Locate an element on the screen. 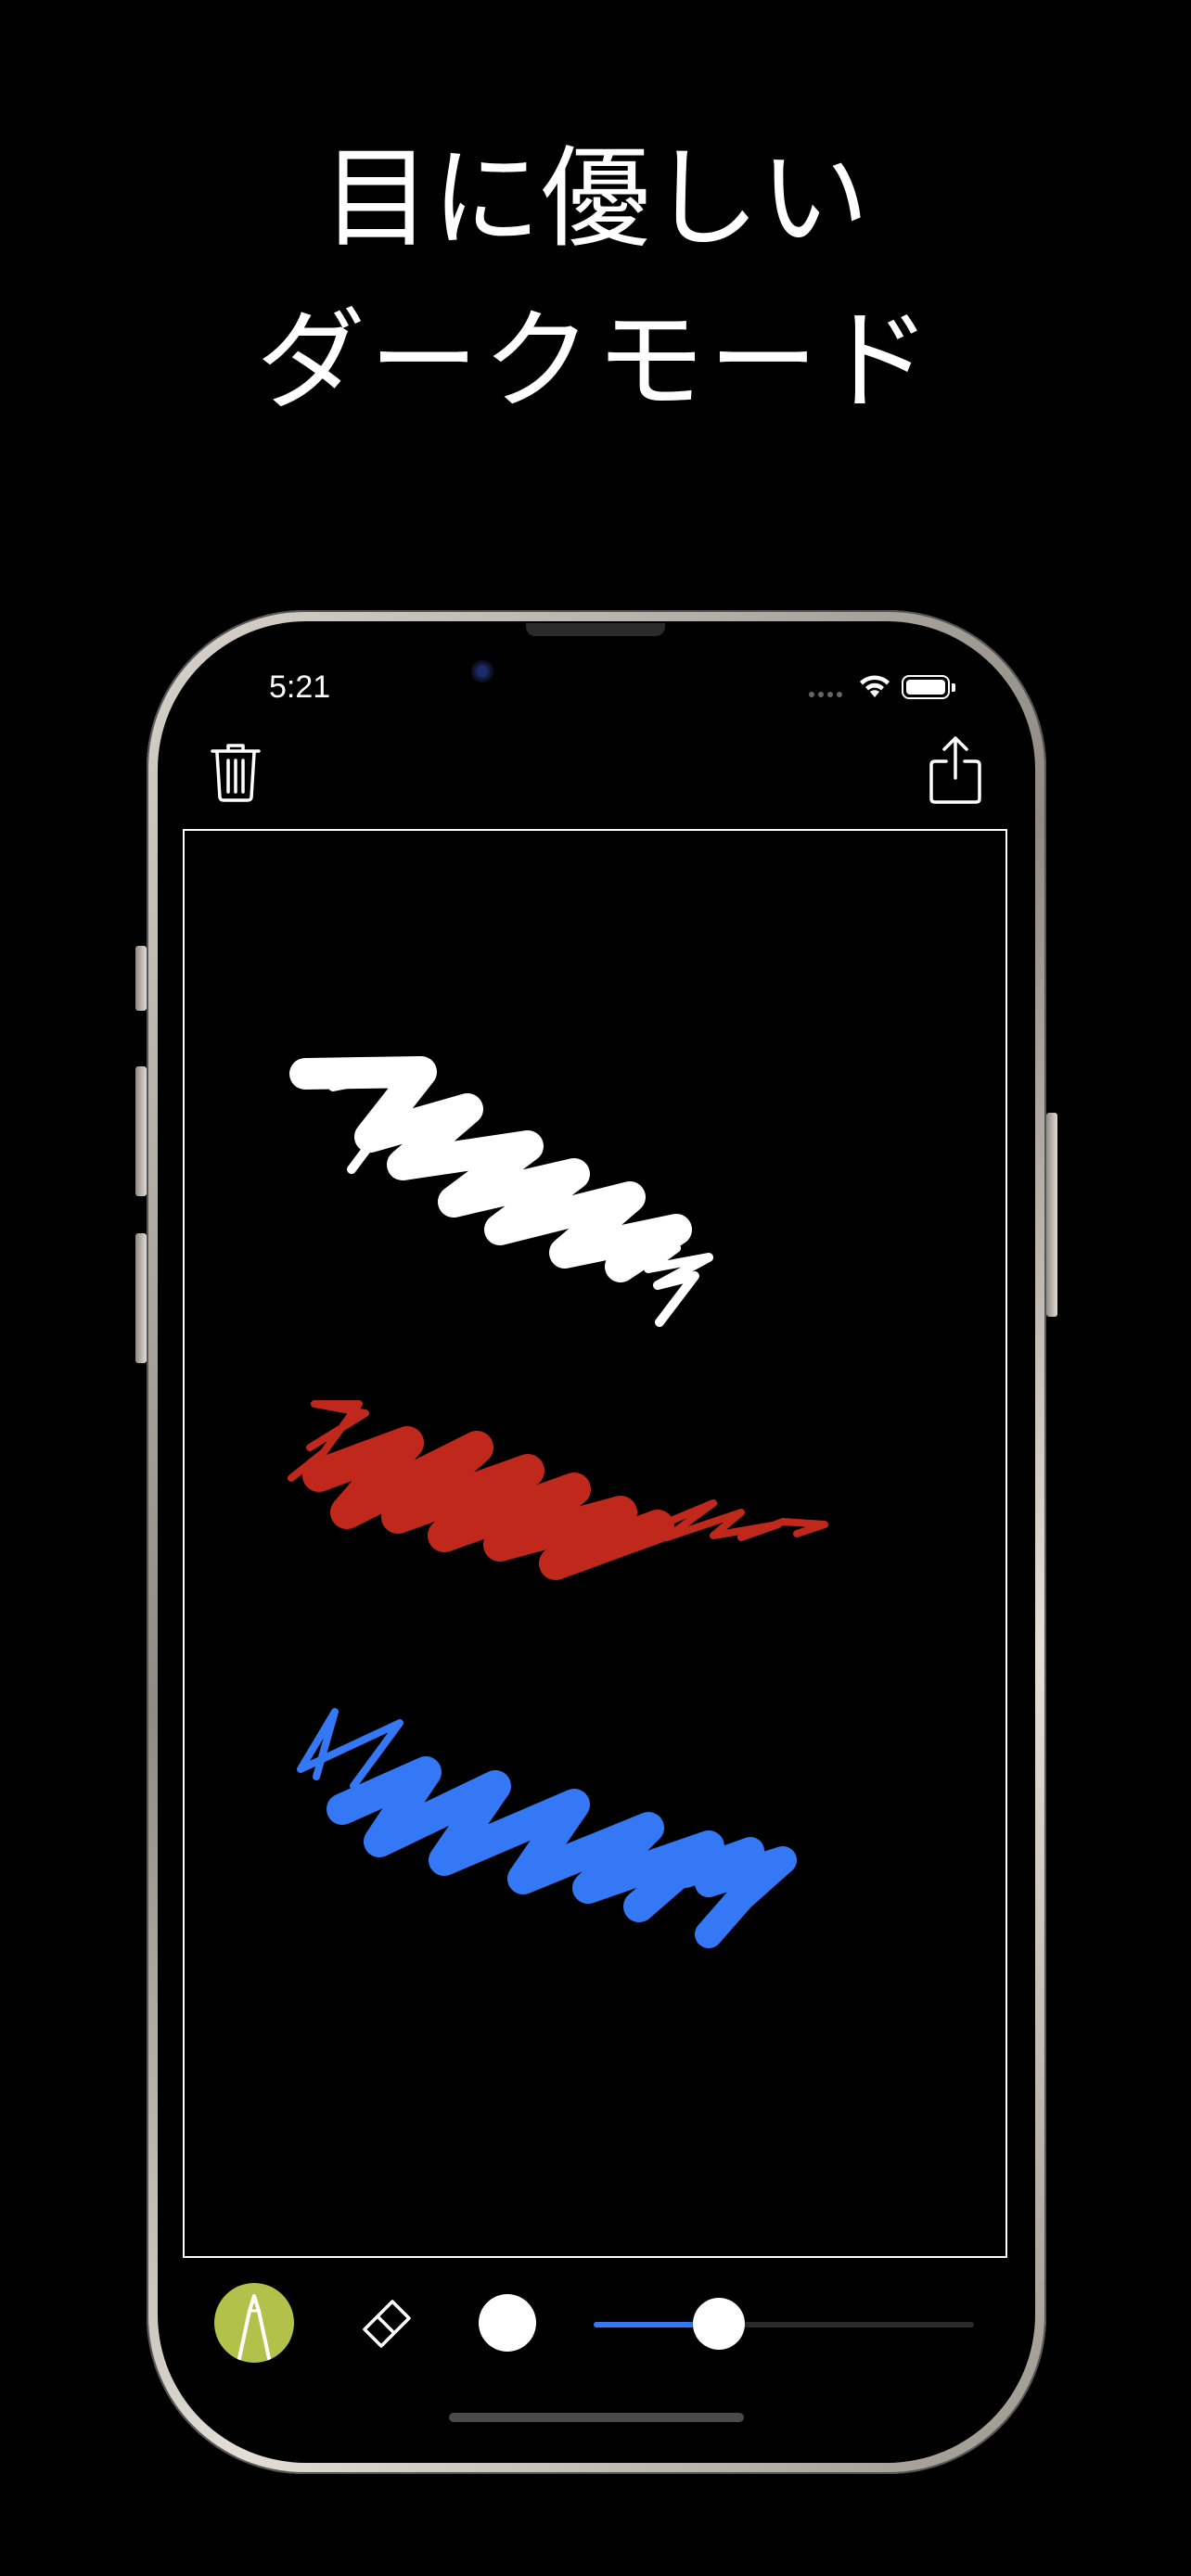  wifi-icon is located at coordinates (875, 686).